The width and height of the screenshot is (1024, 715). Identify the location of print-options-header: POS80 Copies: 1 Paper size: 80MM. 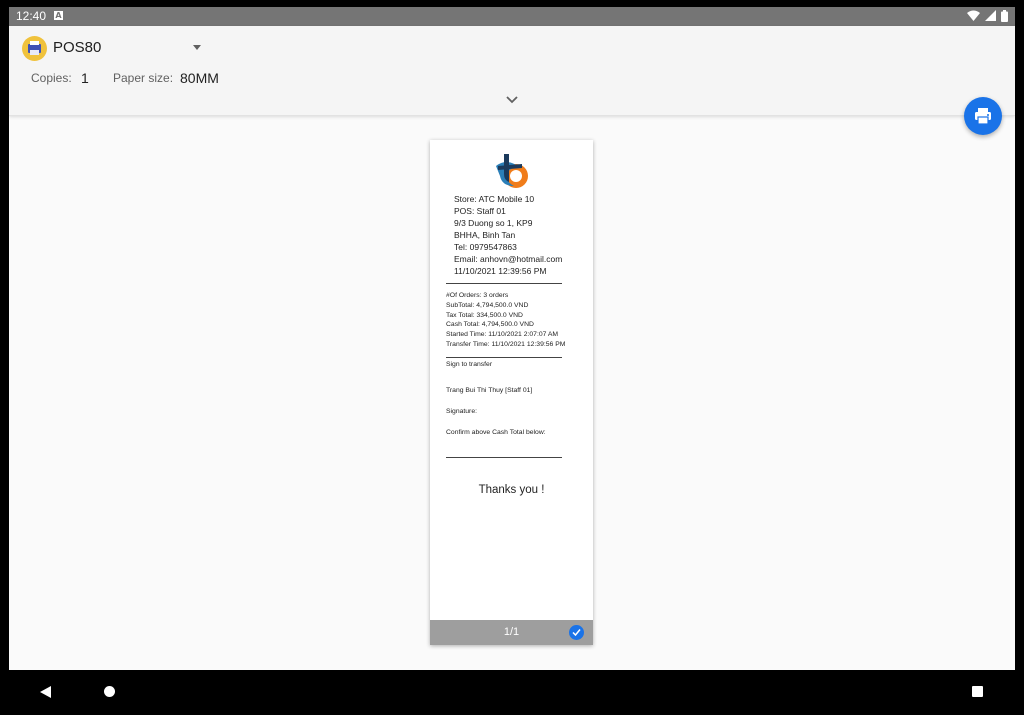
(512, 71).